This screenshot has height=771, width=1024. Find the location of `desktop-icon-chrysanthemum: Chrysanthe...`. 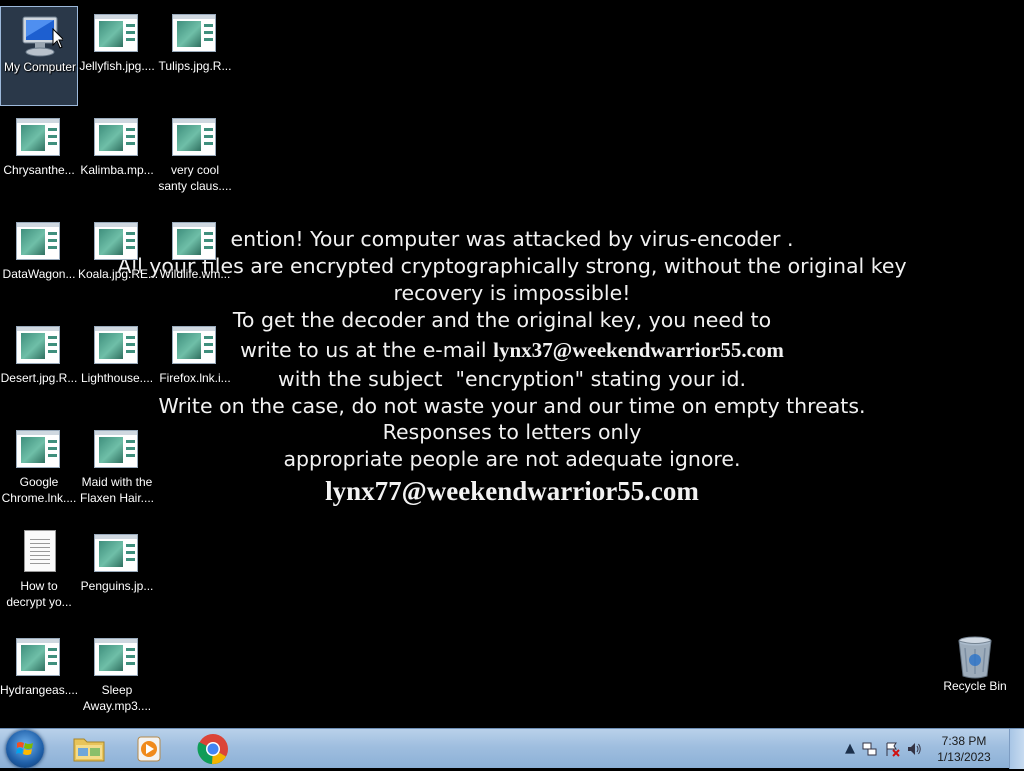

desktop-icon-chrysanthemum: Chrysanthe... is located at coordinates (39, 160).